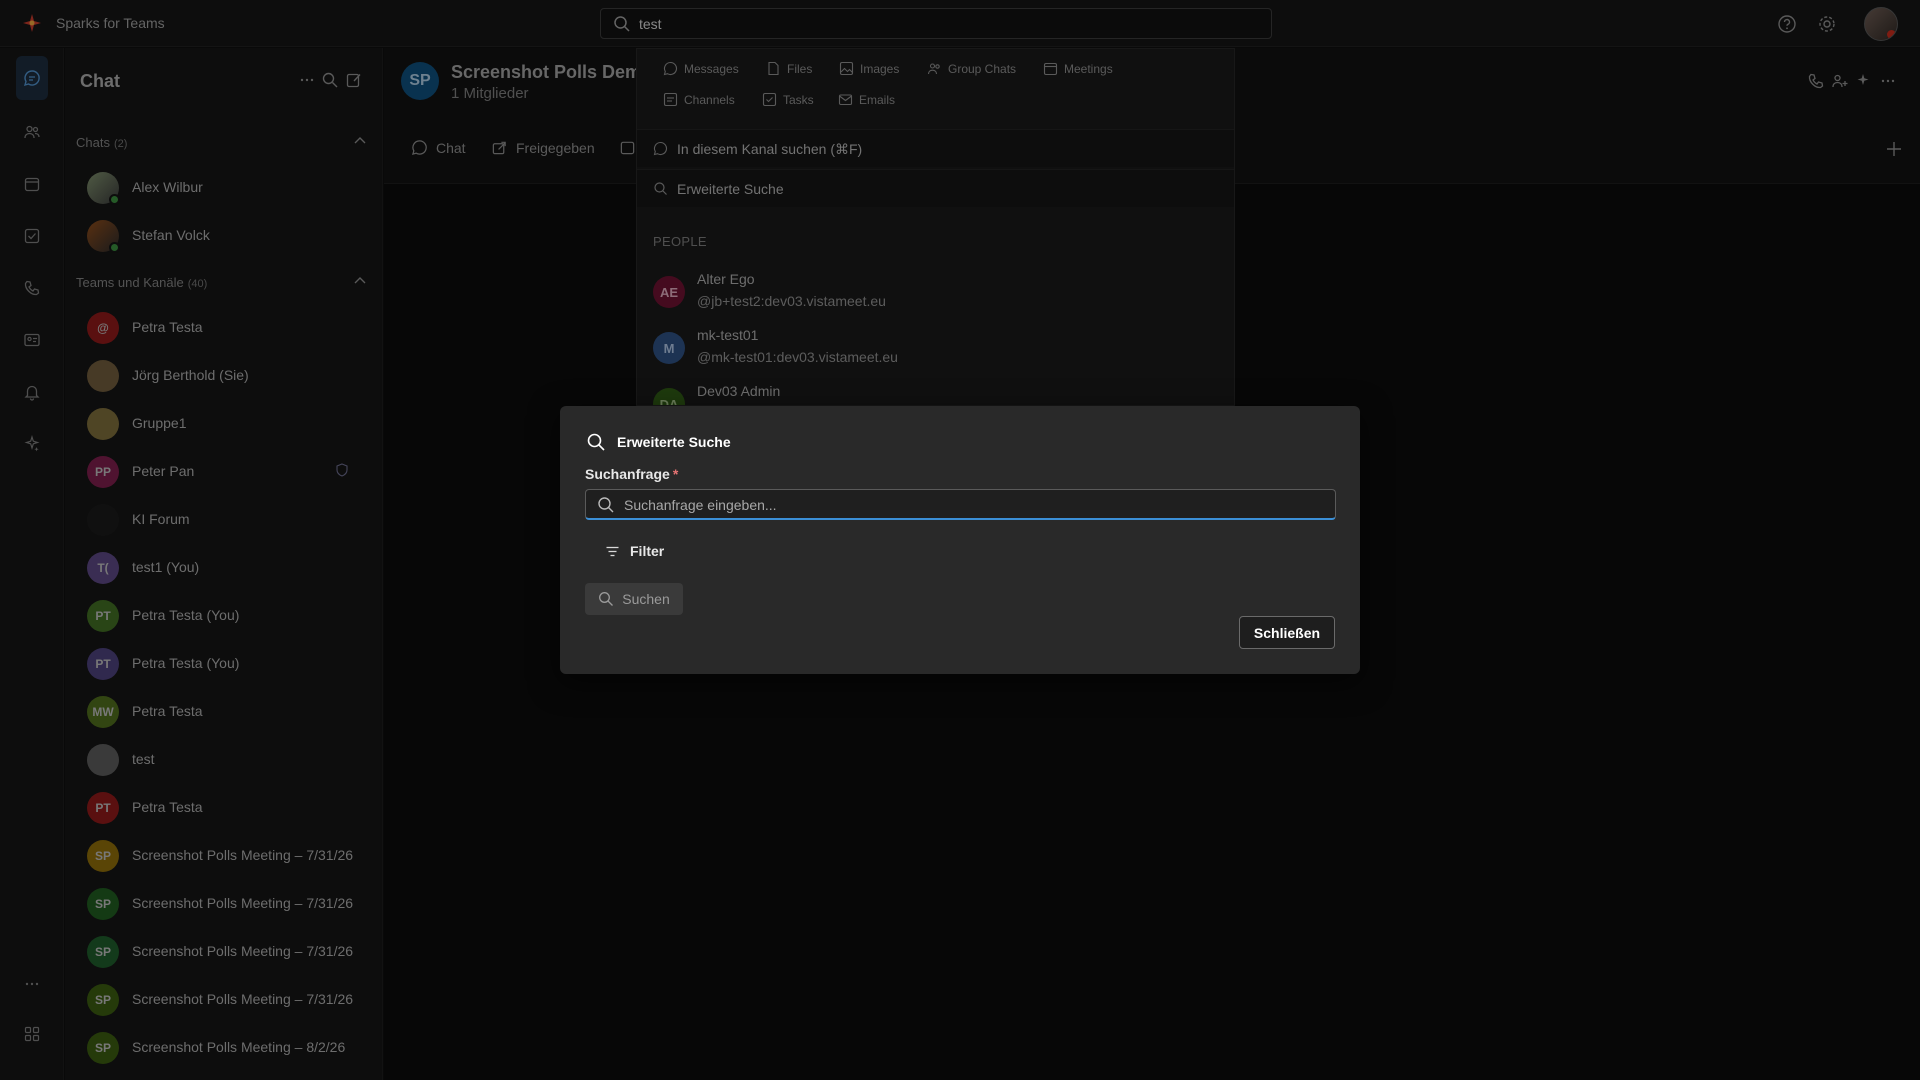  Describe the element at coordinates (675, 474) in the screenshot. I see `required-marker: *` at that location.